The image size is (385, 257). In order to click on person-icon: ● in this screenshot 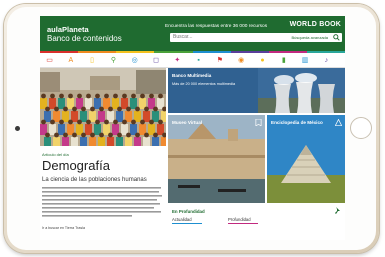, I will do `click(262, 60)`.